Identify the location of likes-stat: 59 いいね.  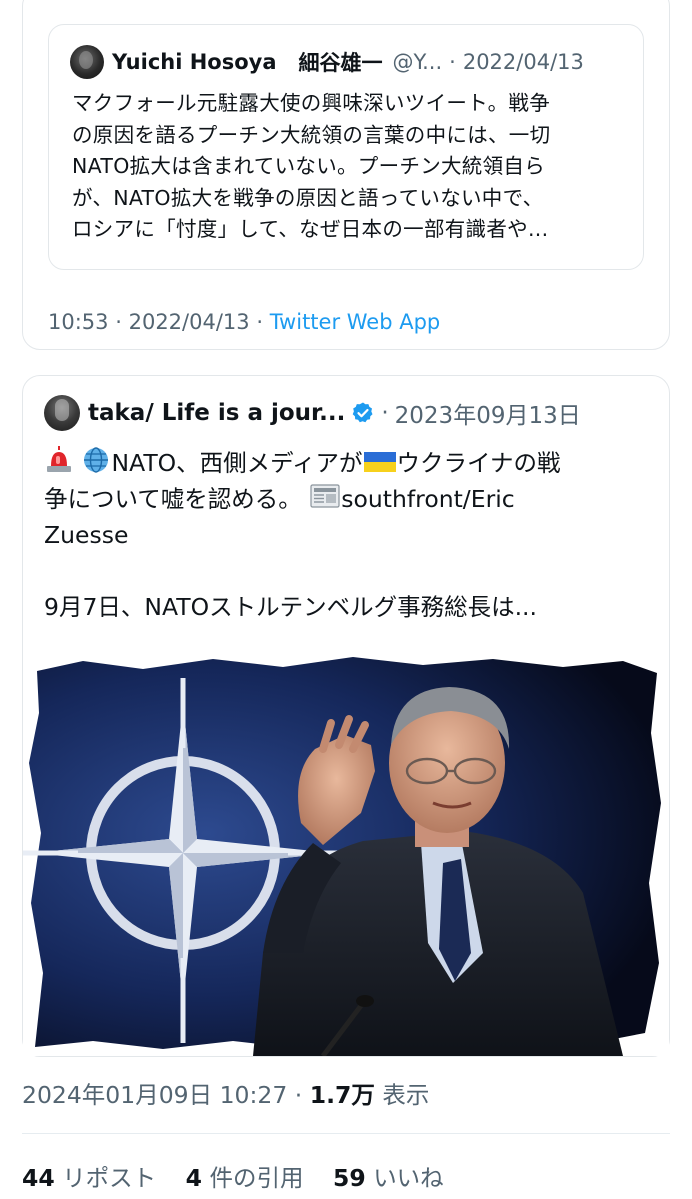
(388, 1178).